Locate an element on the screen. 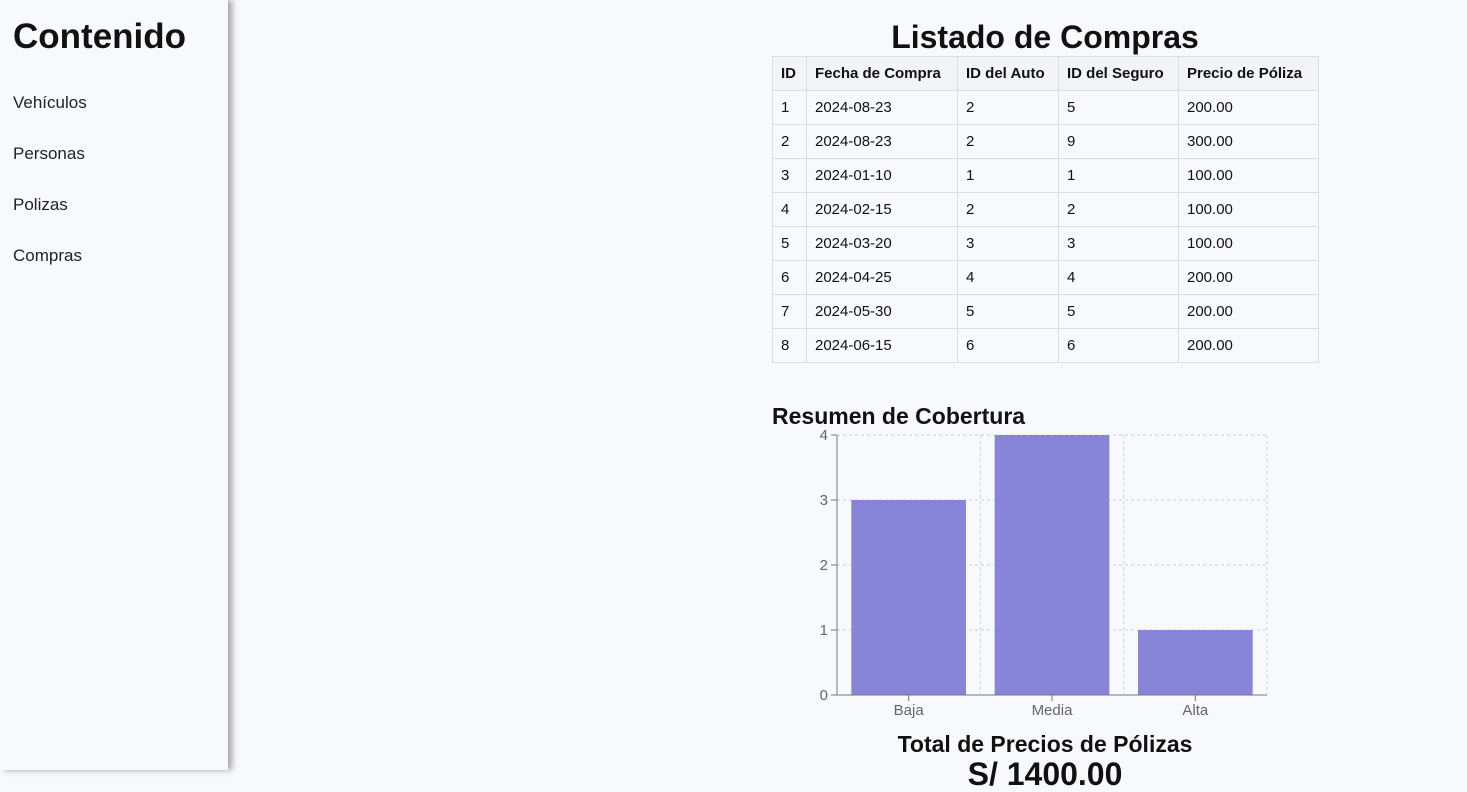 This screenshot has width=1467, height=792. table-cell-id-auto: 3 is located at coordinates (1008, 243).